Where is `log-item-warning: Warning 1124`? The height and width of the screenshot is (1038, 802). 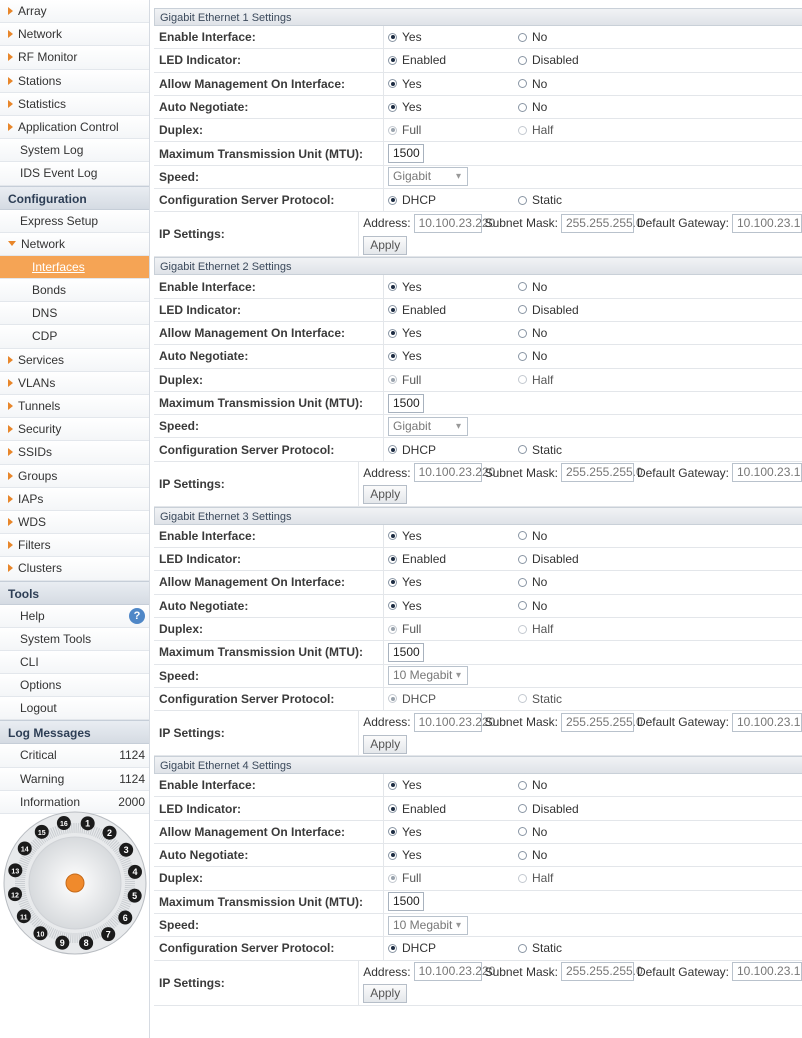
log-item-warning: Warning 1124 is located at coordinates (74, 779).